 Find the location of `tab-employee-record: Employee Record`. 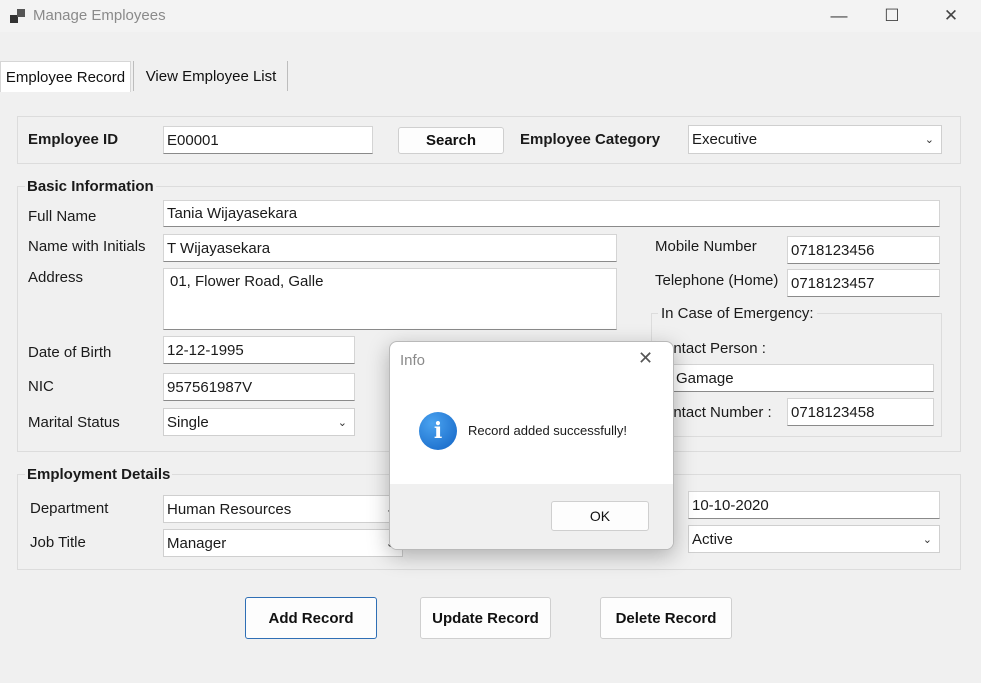

tab-employee-record: Employee Record is located at coordinates (65, 76).